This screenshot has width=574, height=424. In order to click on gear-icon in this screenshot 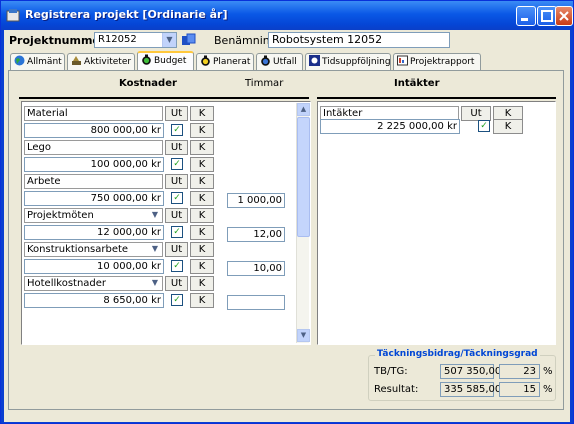, I will do `click(314, 60)`.